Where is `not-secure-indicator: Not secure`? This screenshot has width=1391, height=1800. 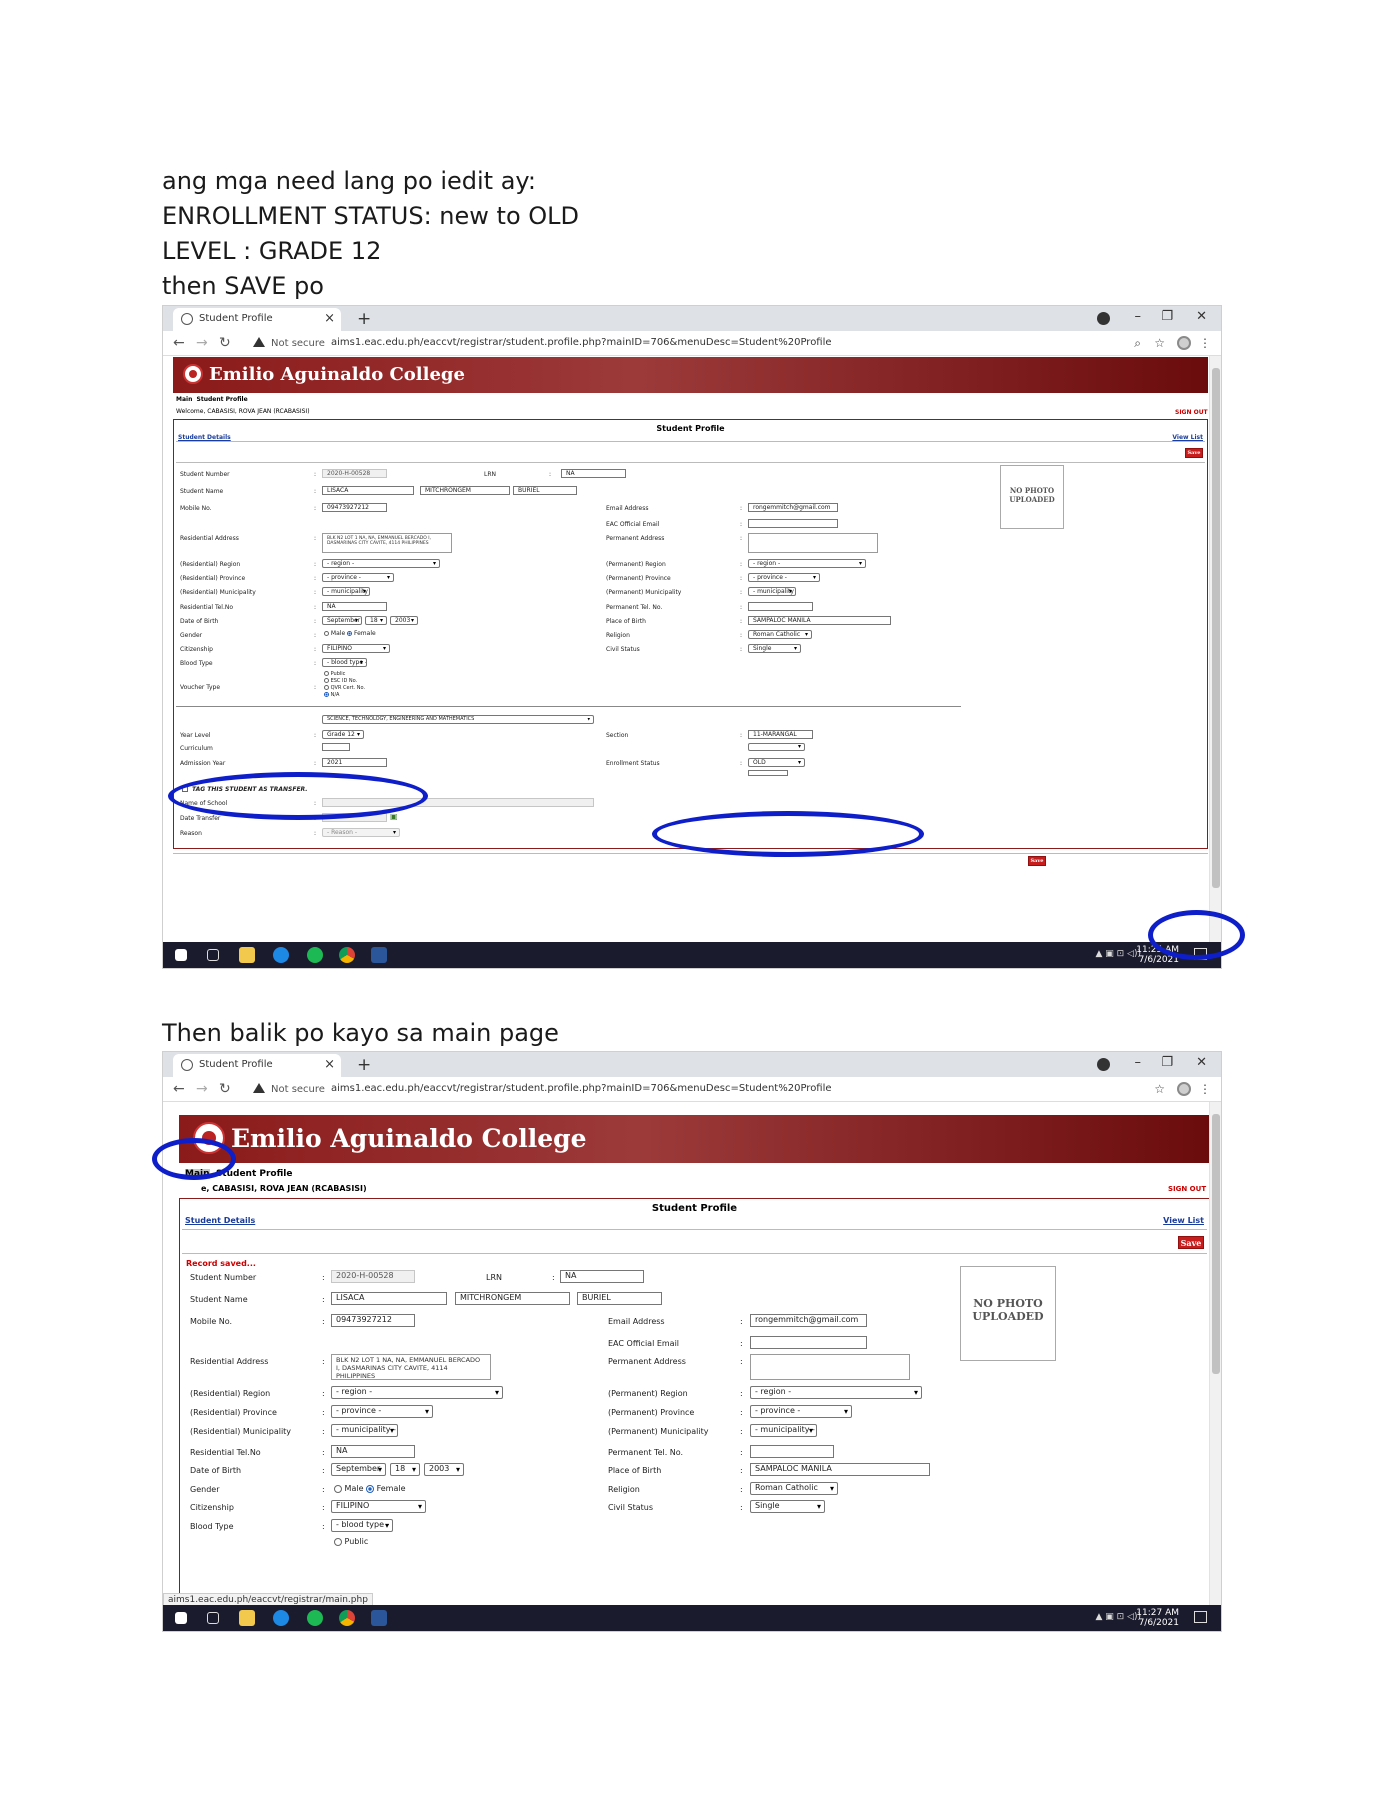 not-secure-indicator: Not secure is located at coordinates (289, 343).